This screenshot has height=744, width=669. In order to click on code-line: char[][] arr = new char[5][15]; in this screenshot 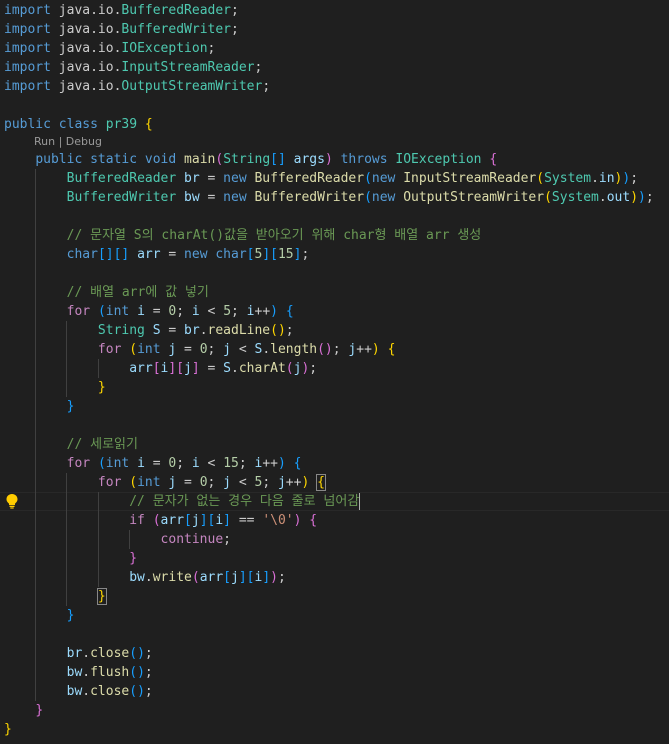, I will do `click(157, 254)`.